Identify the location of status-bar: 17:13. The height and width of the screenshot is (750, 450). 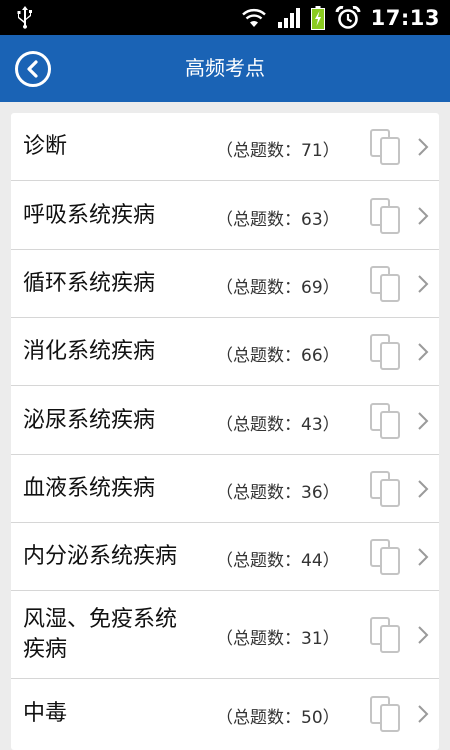
(225, 17).